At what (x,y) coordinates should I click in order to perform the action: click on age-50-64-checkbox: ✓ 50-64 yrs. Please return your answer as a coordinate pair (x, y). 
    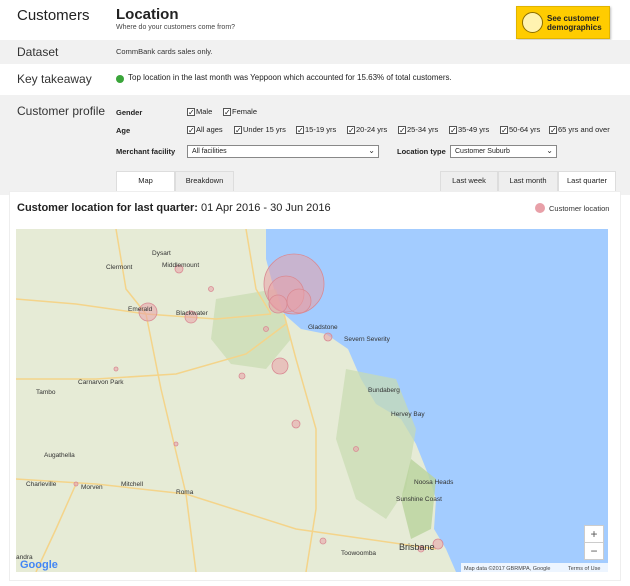
    Looking at the image, I should click on (520, 129).